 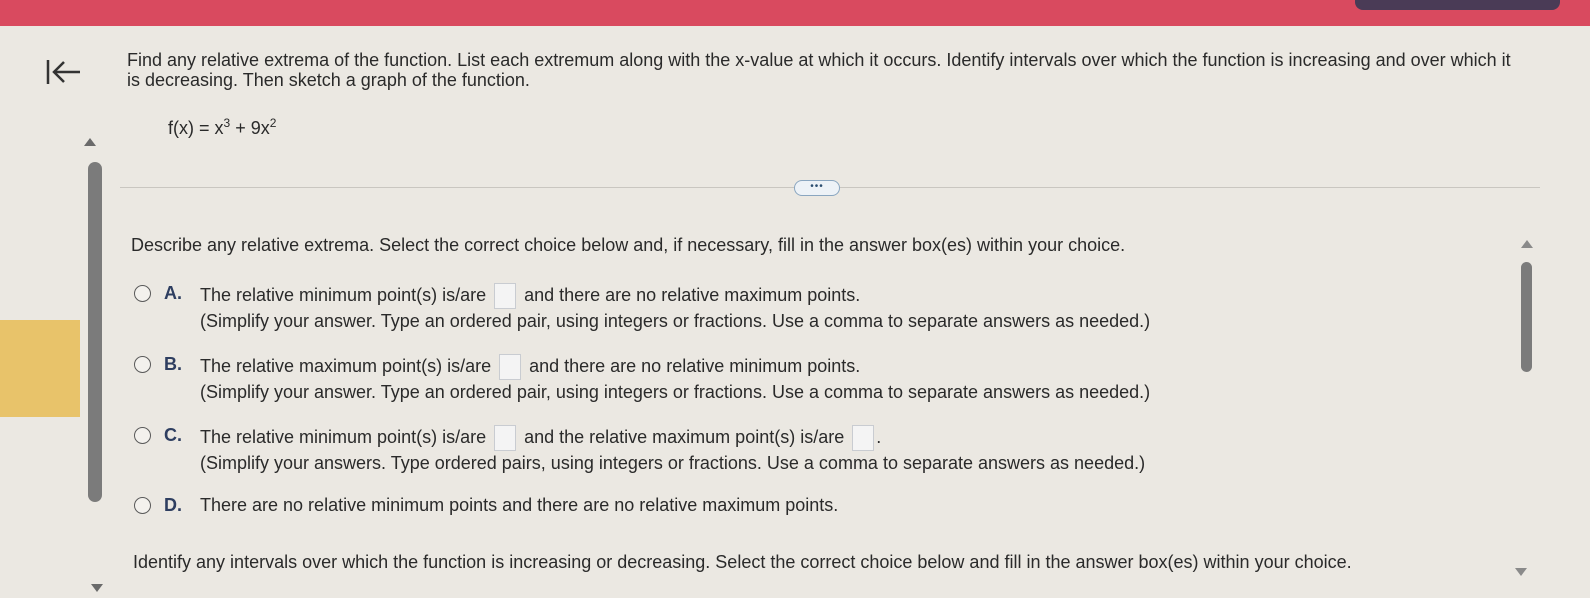 What do you see at coordinates (1527, 244) in the screenshot?
I see `right-scroll-up-arrow-icon` at bounding box center [1527, 244].